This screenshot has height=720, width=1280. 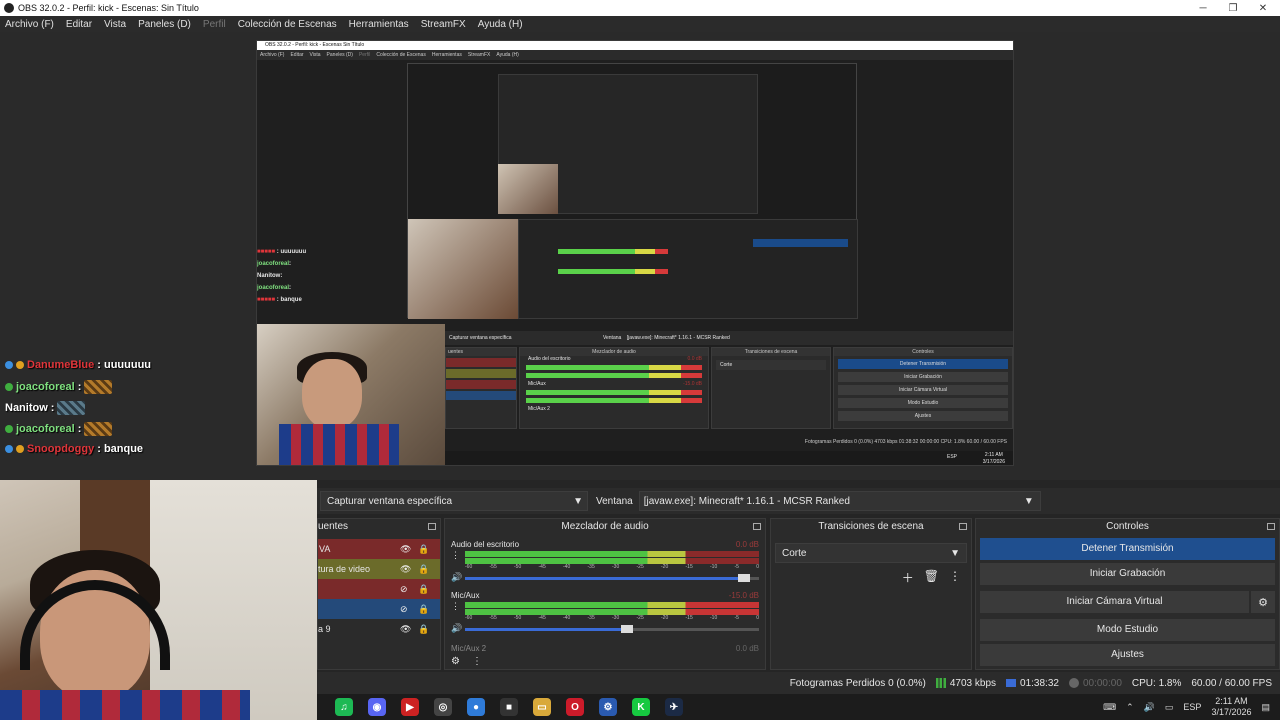 I want to click on advanced-audio-icon: ⚙, so click(x=455, y=661).